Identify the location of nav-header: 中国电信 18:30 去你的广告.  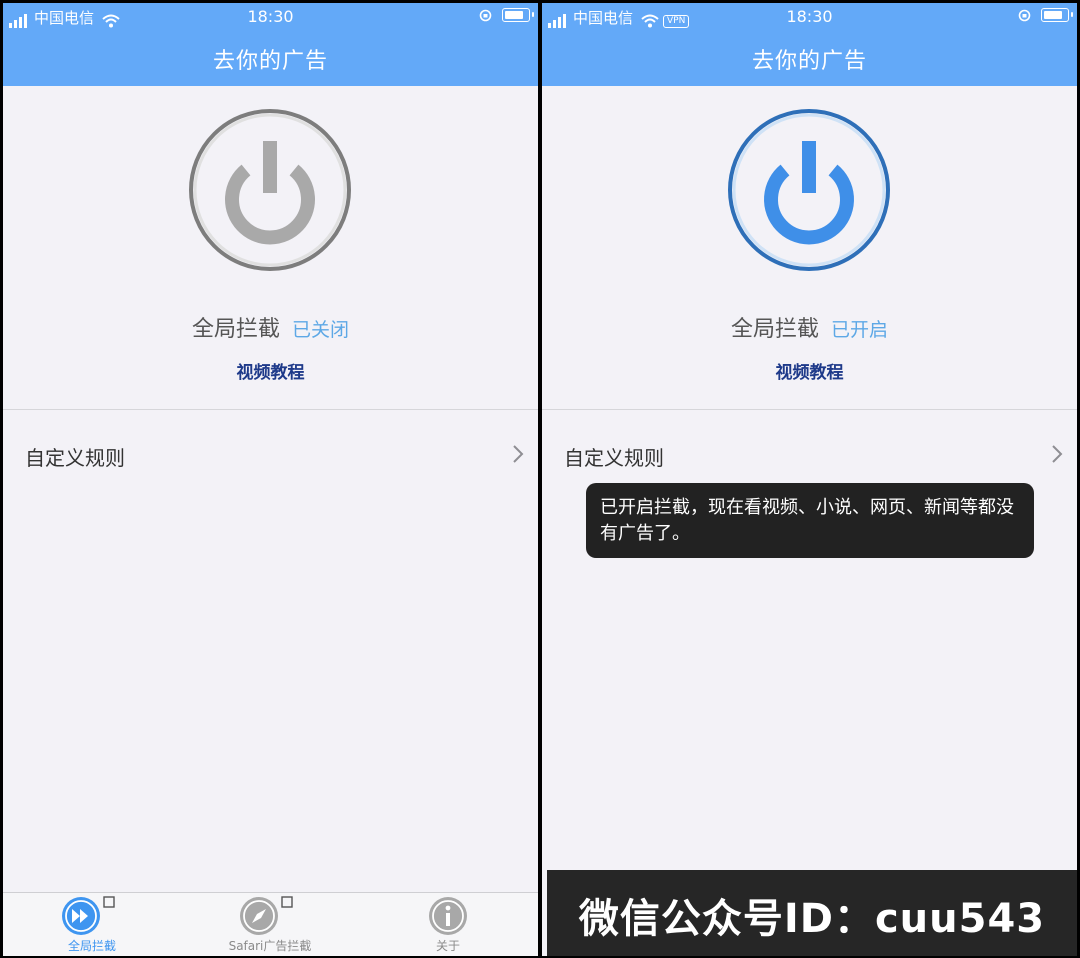
(270, 44).